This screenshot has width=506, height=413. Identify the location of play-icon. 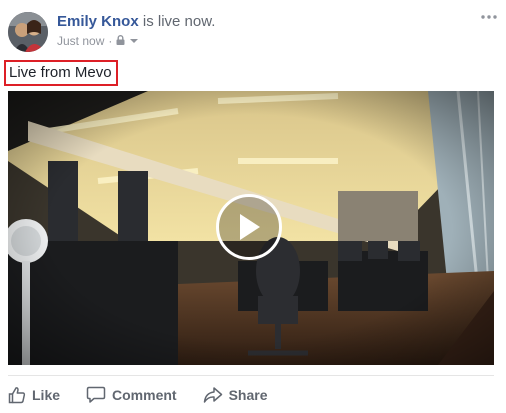
(250, 227).